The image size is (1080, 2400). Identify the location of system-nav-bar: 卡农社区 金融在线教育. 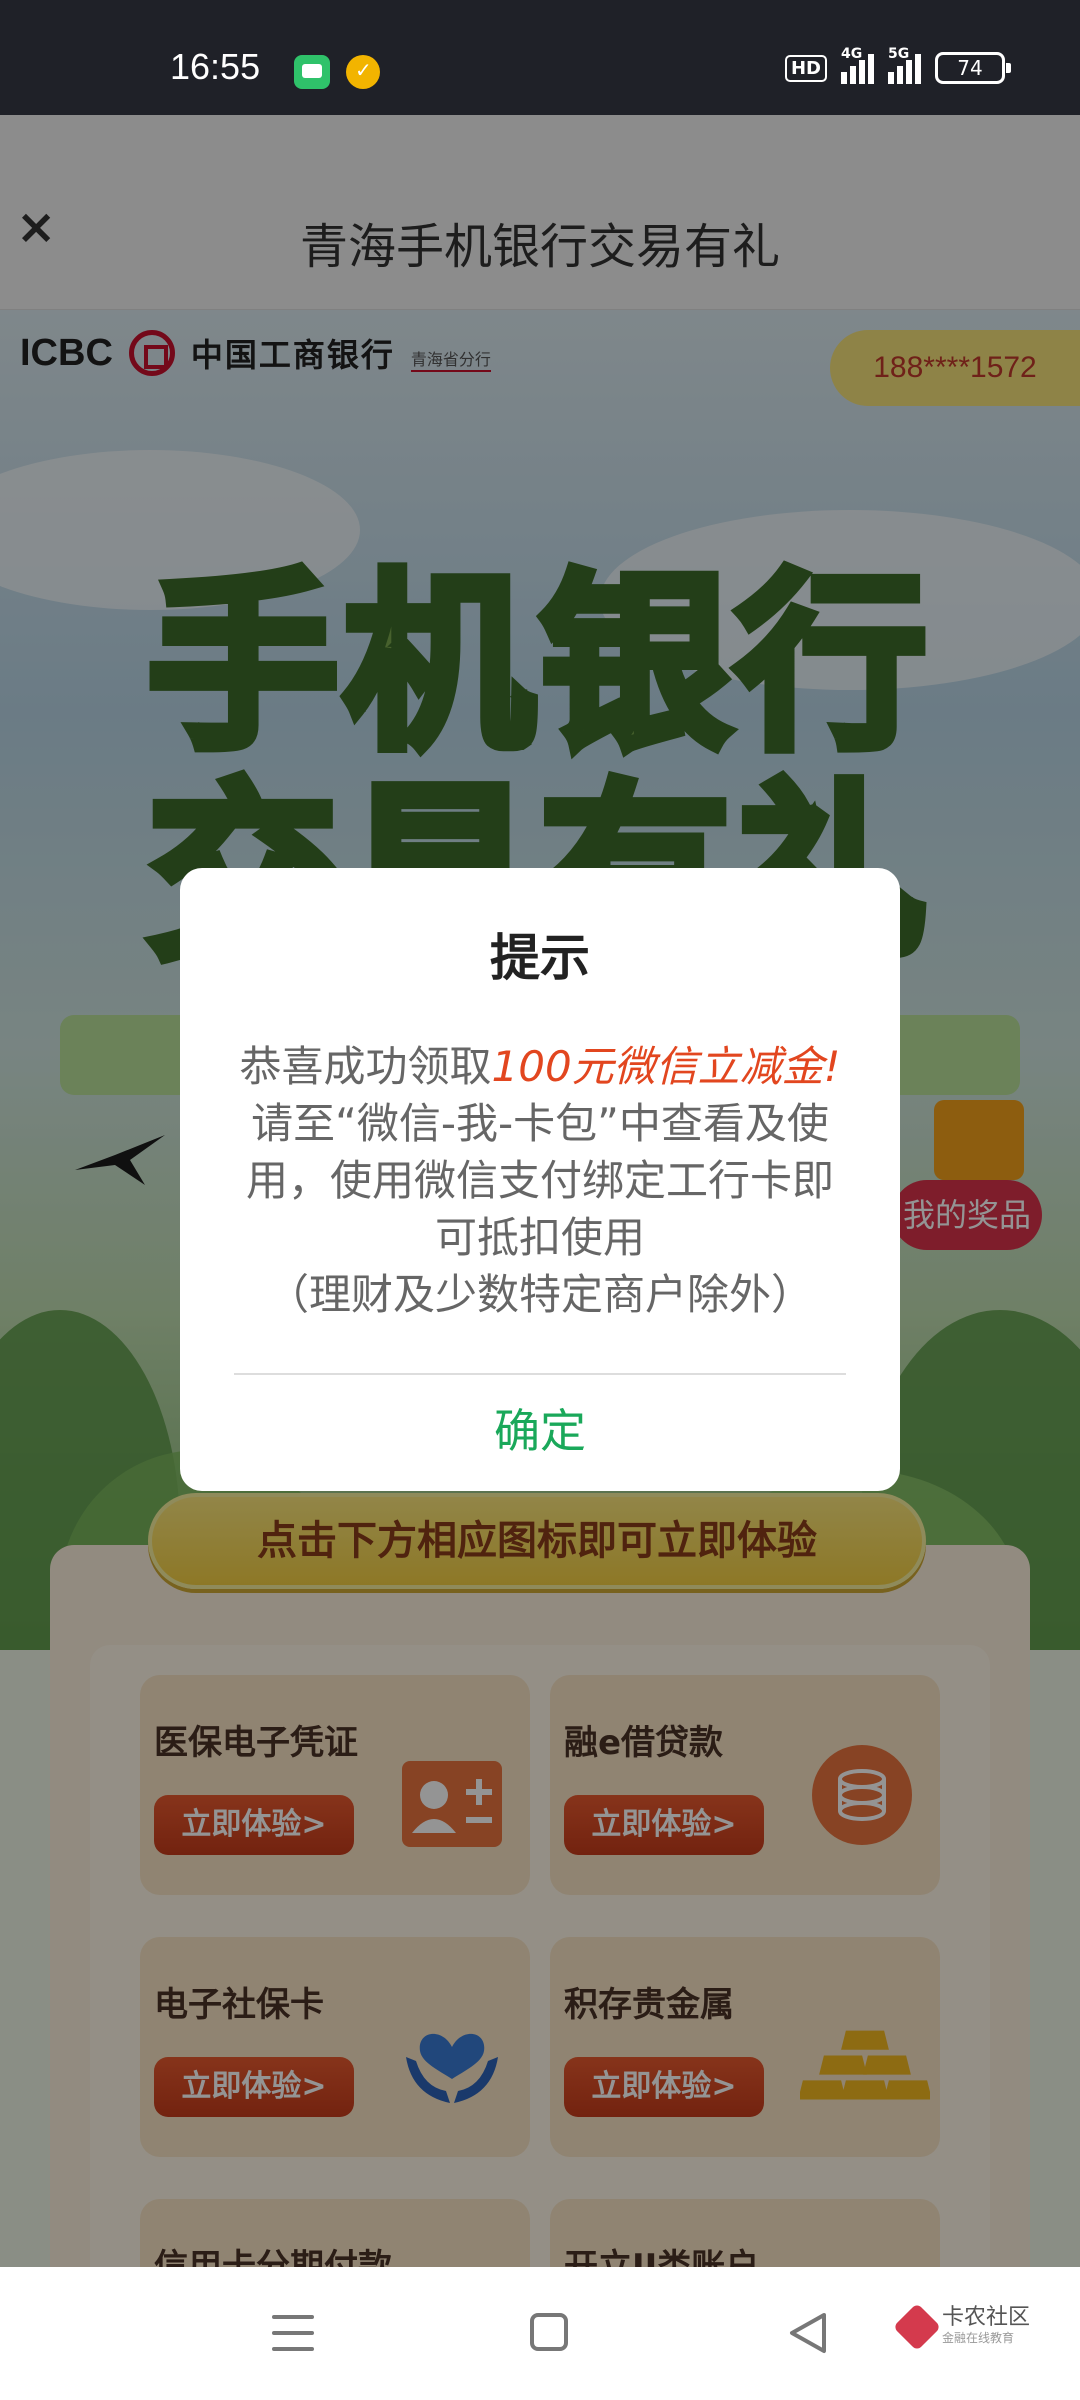
(540, 2333).